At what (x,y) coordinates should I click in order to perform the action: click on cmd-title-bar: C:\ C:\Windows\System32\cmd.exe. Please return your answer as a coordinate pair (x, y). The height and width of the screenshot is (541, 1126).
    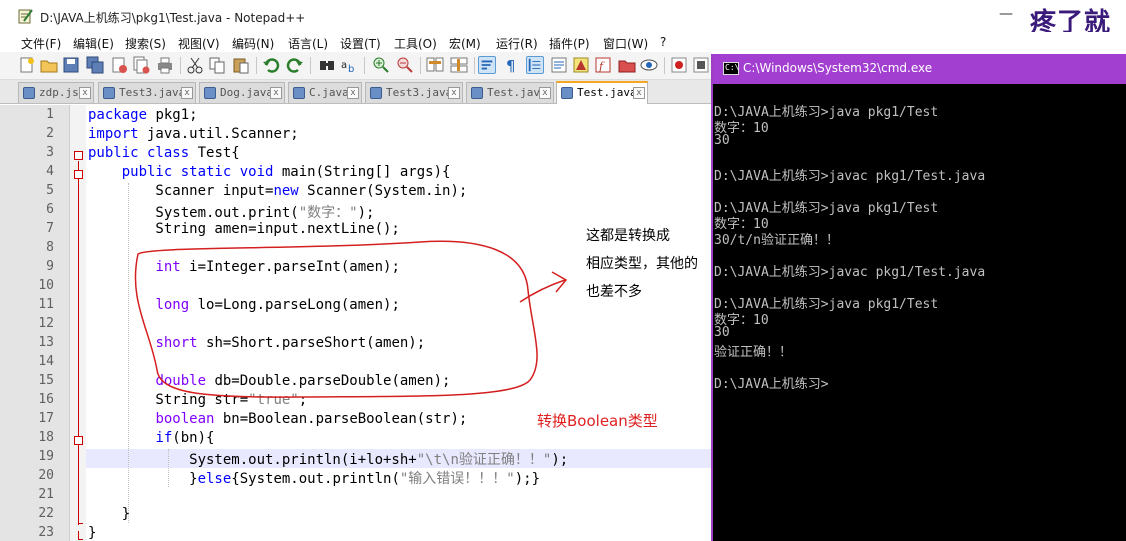
    Looking at the image, I should click on (919, 69).